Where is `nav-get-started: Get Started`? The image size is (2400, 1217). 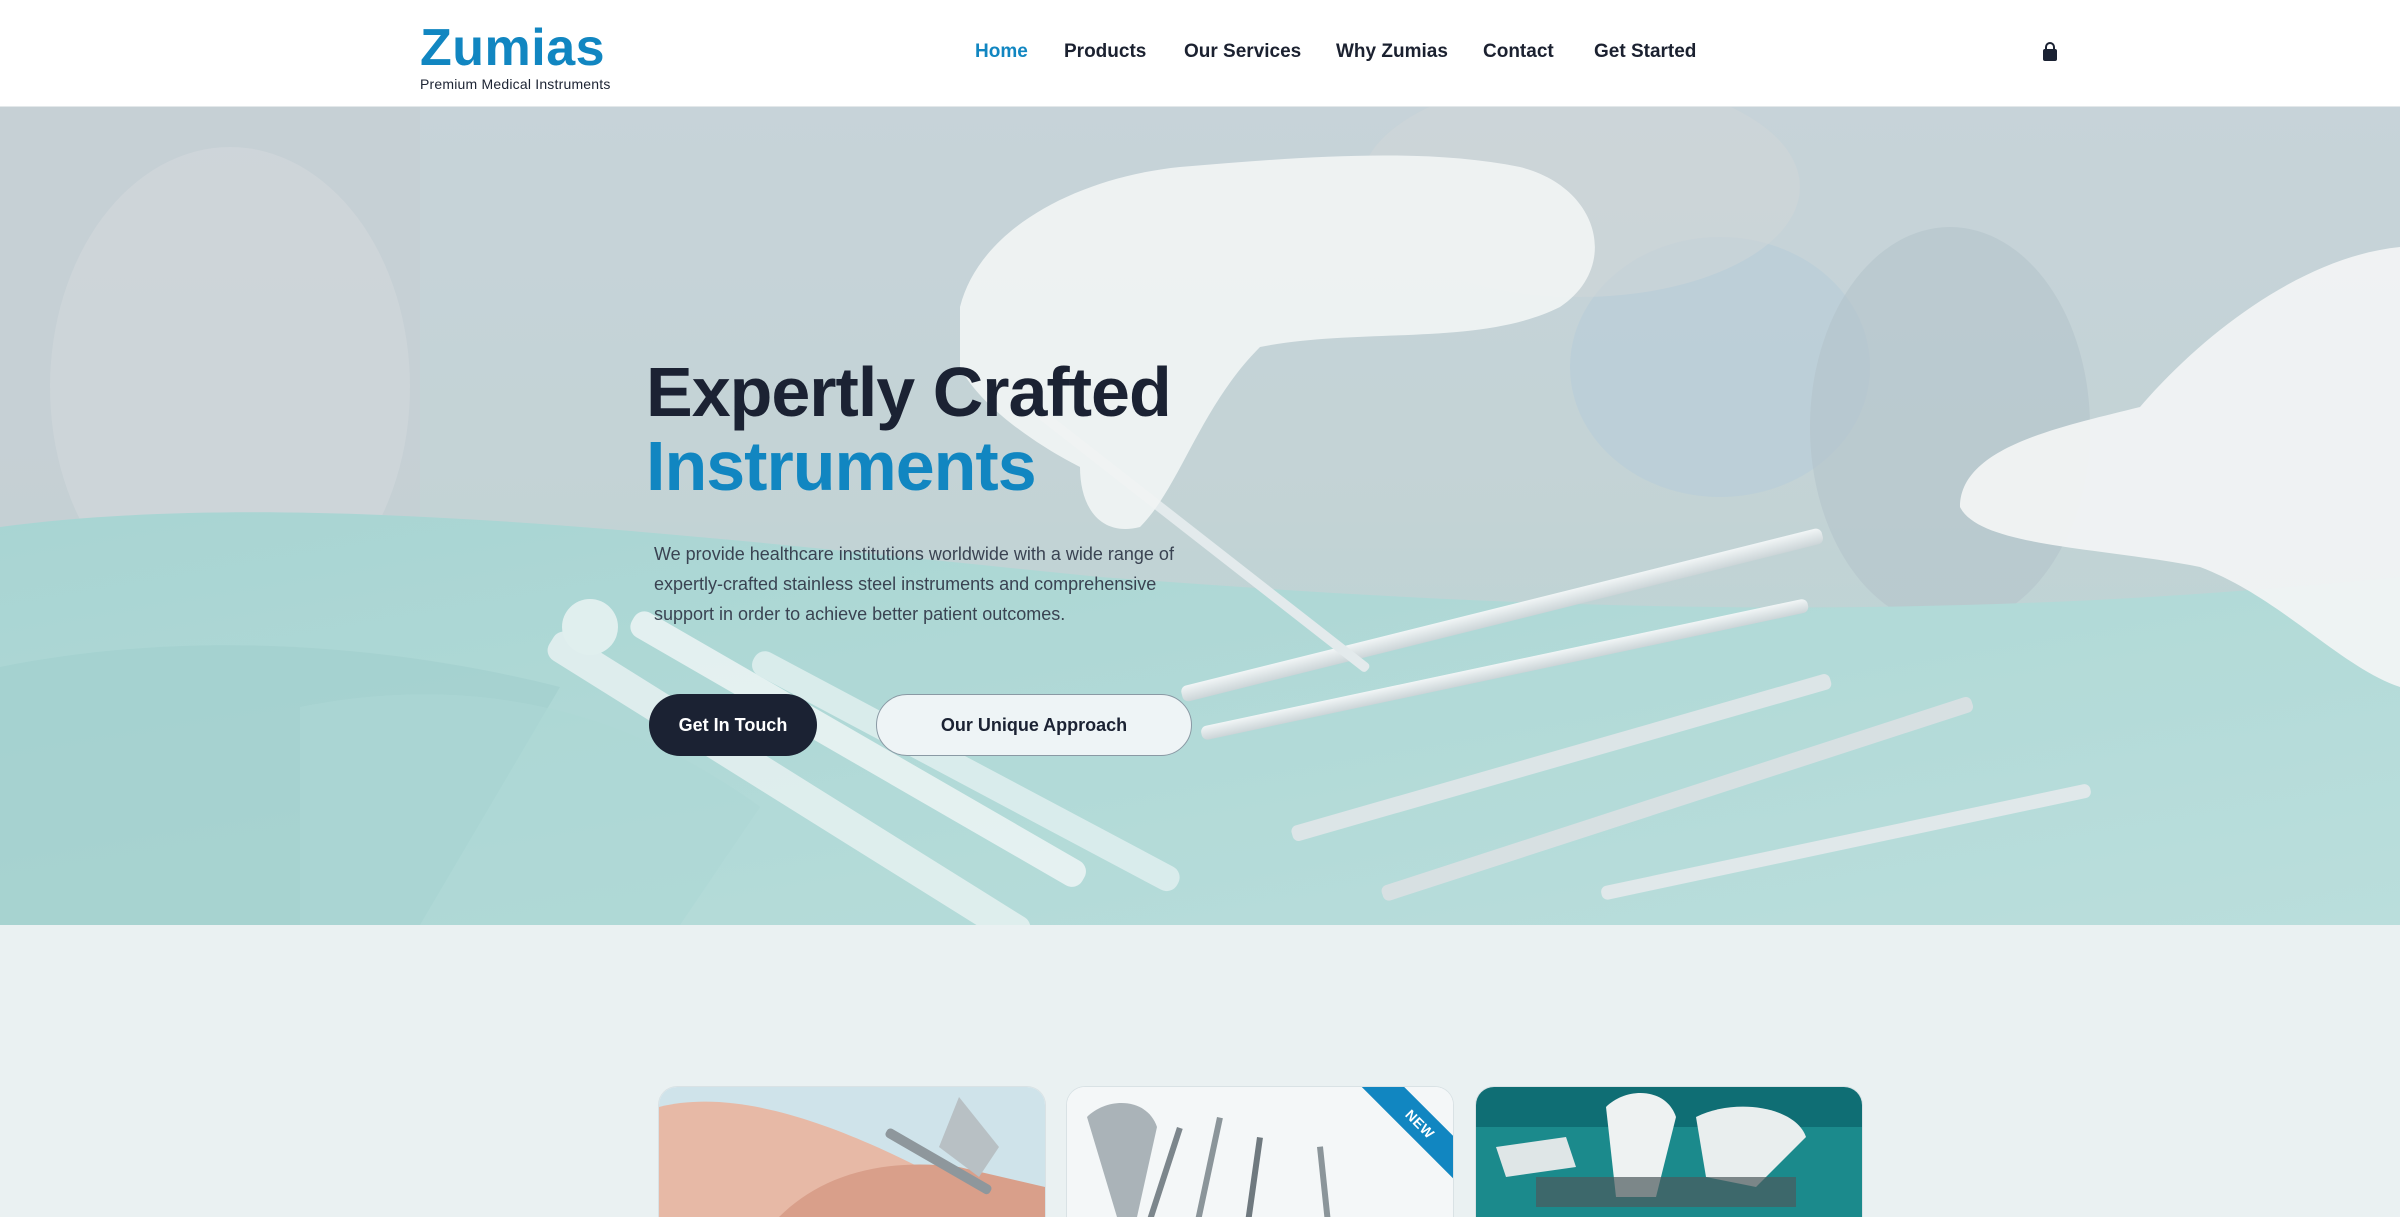
nav-get-started: Get Started is located at coordinates (1645, 52).